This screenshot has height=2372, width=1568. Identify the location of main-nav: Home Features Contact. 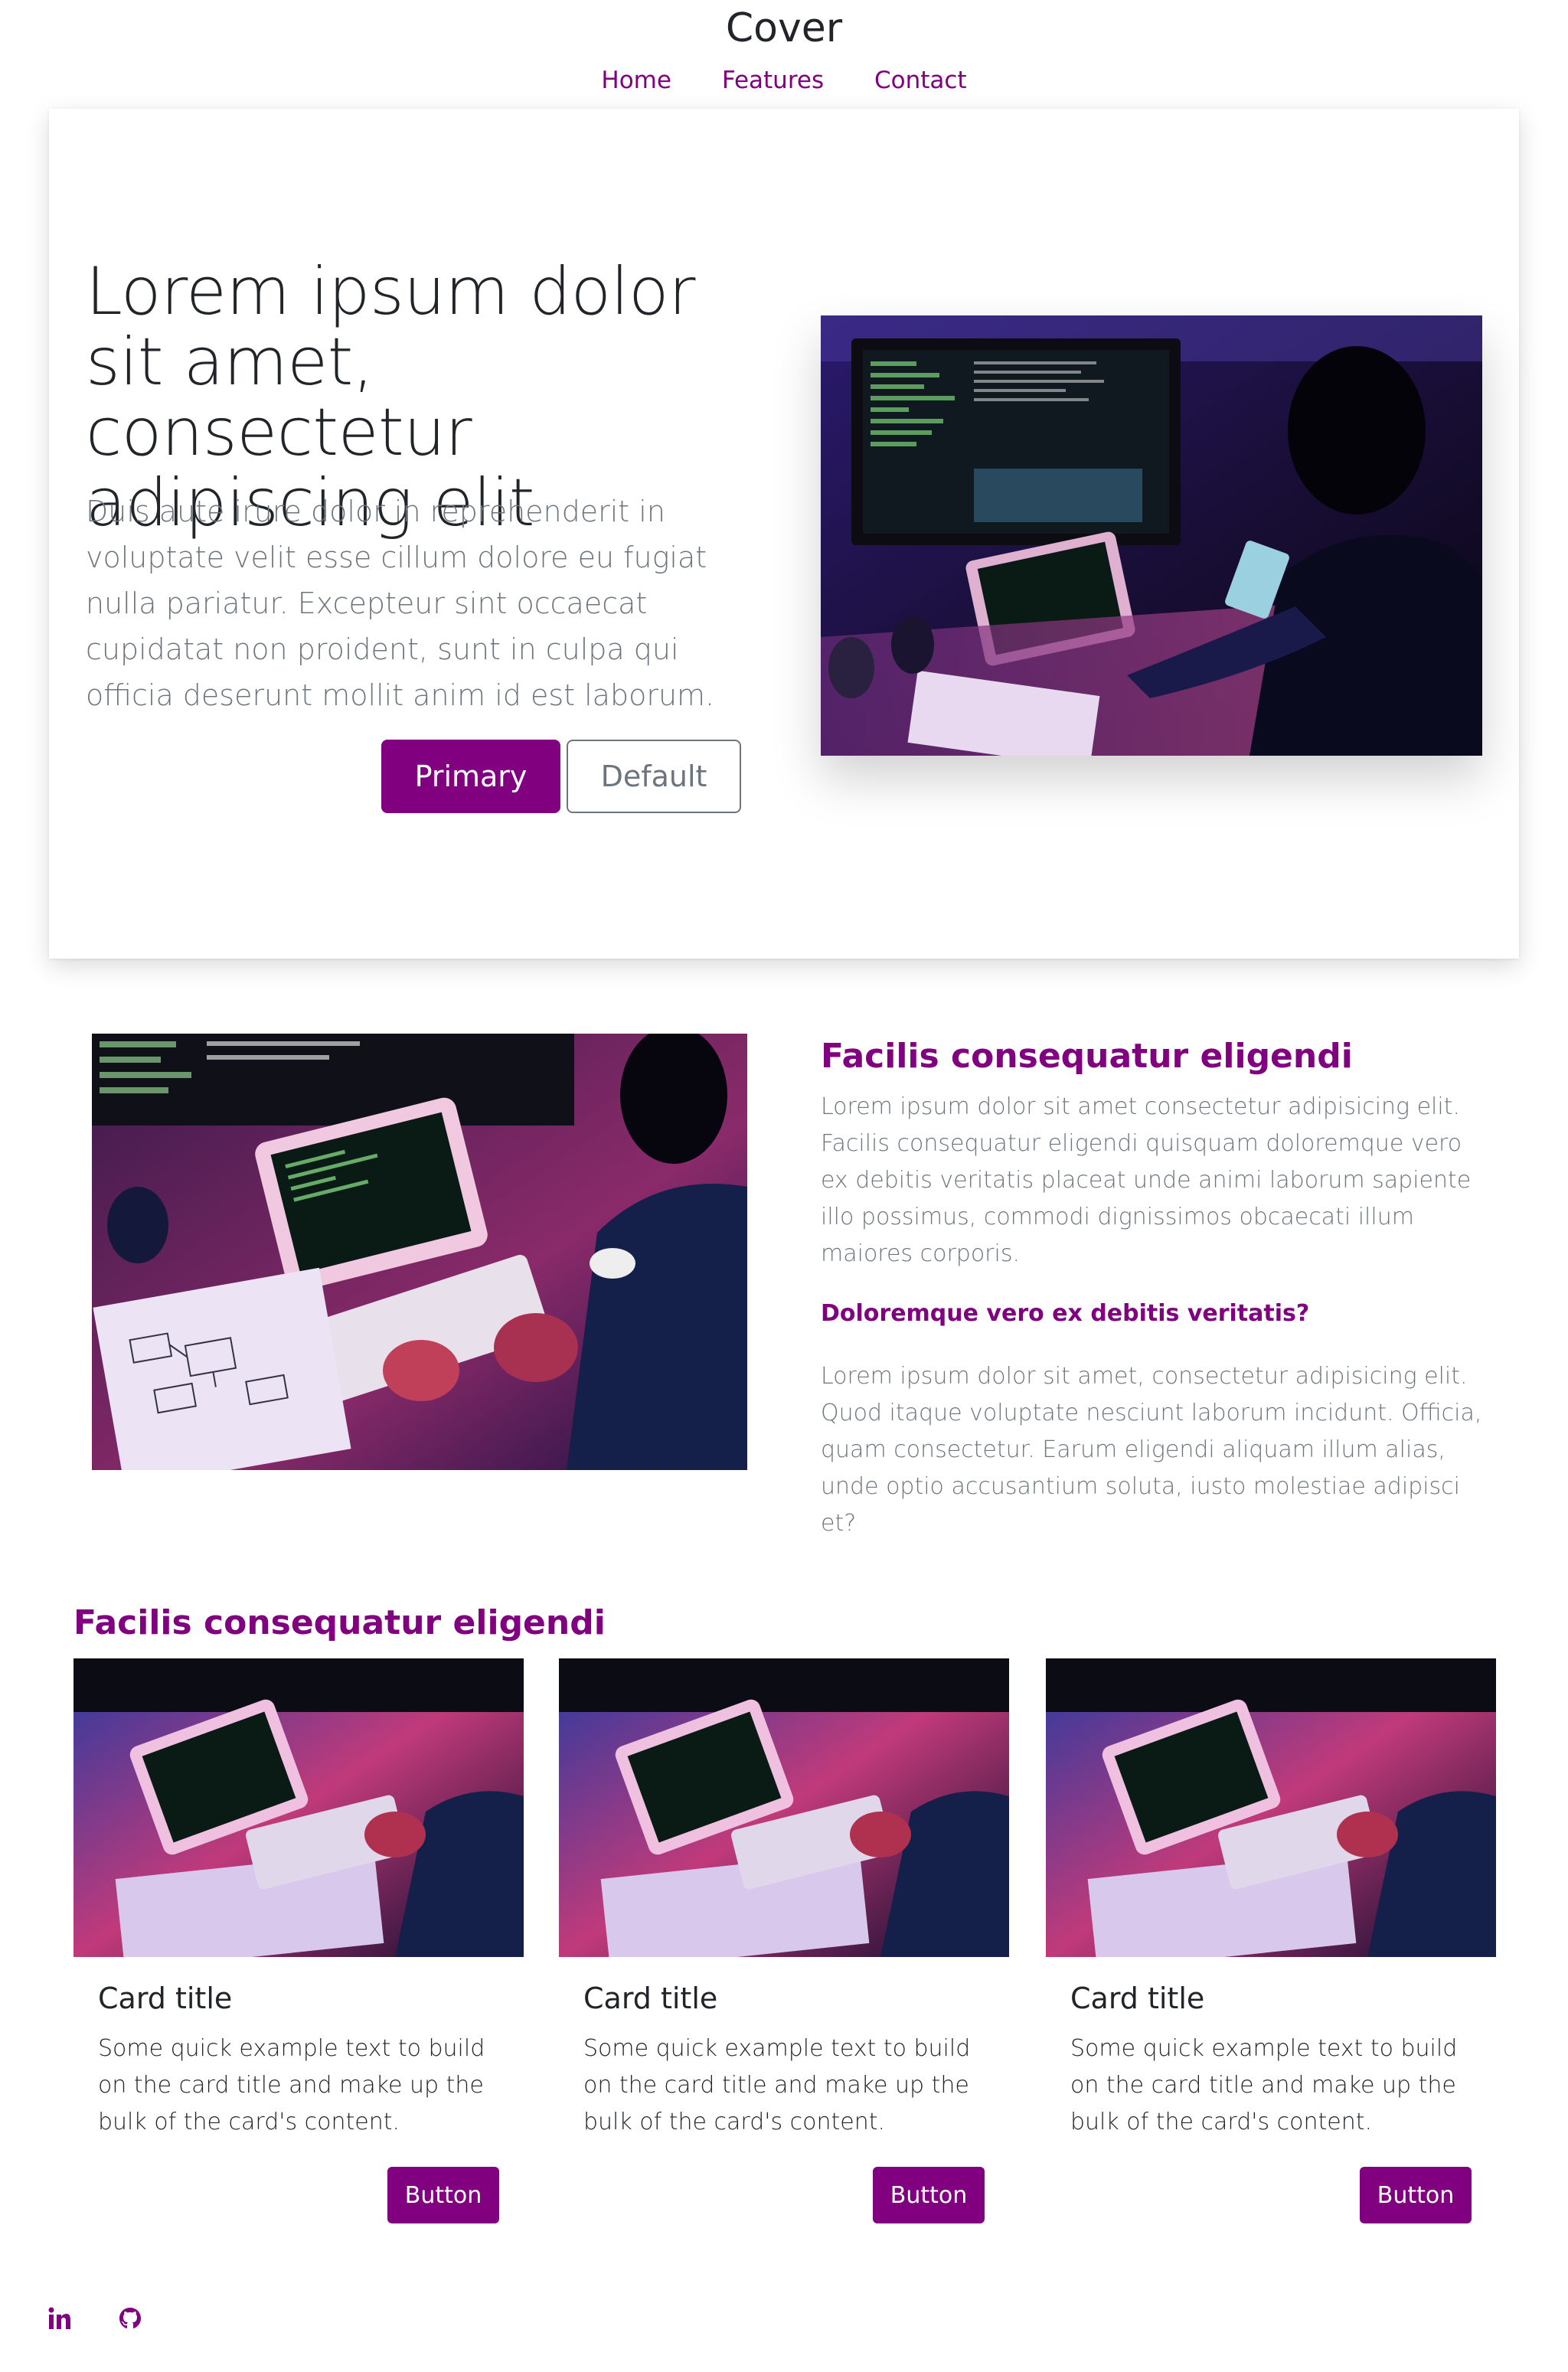
(784, 81).